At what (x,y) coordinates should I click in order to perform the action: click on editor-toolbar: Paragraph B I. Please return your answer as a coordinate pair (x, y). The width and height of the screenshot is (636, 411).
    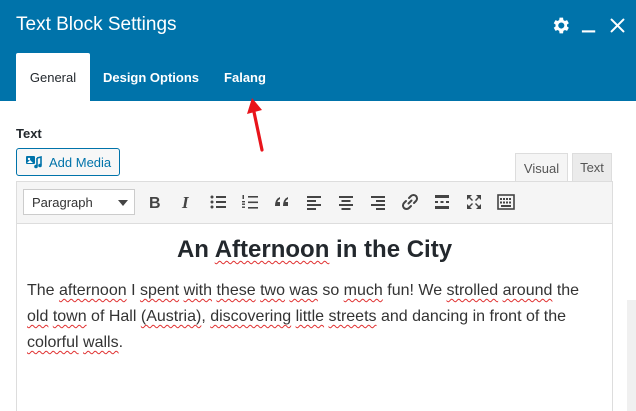
    Looking at the image, I should click on (314, 203).